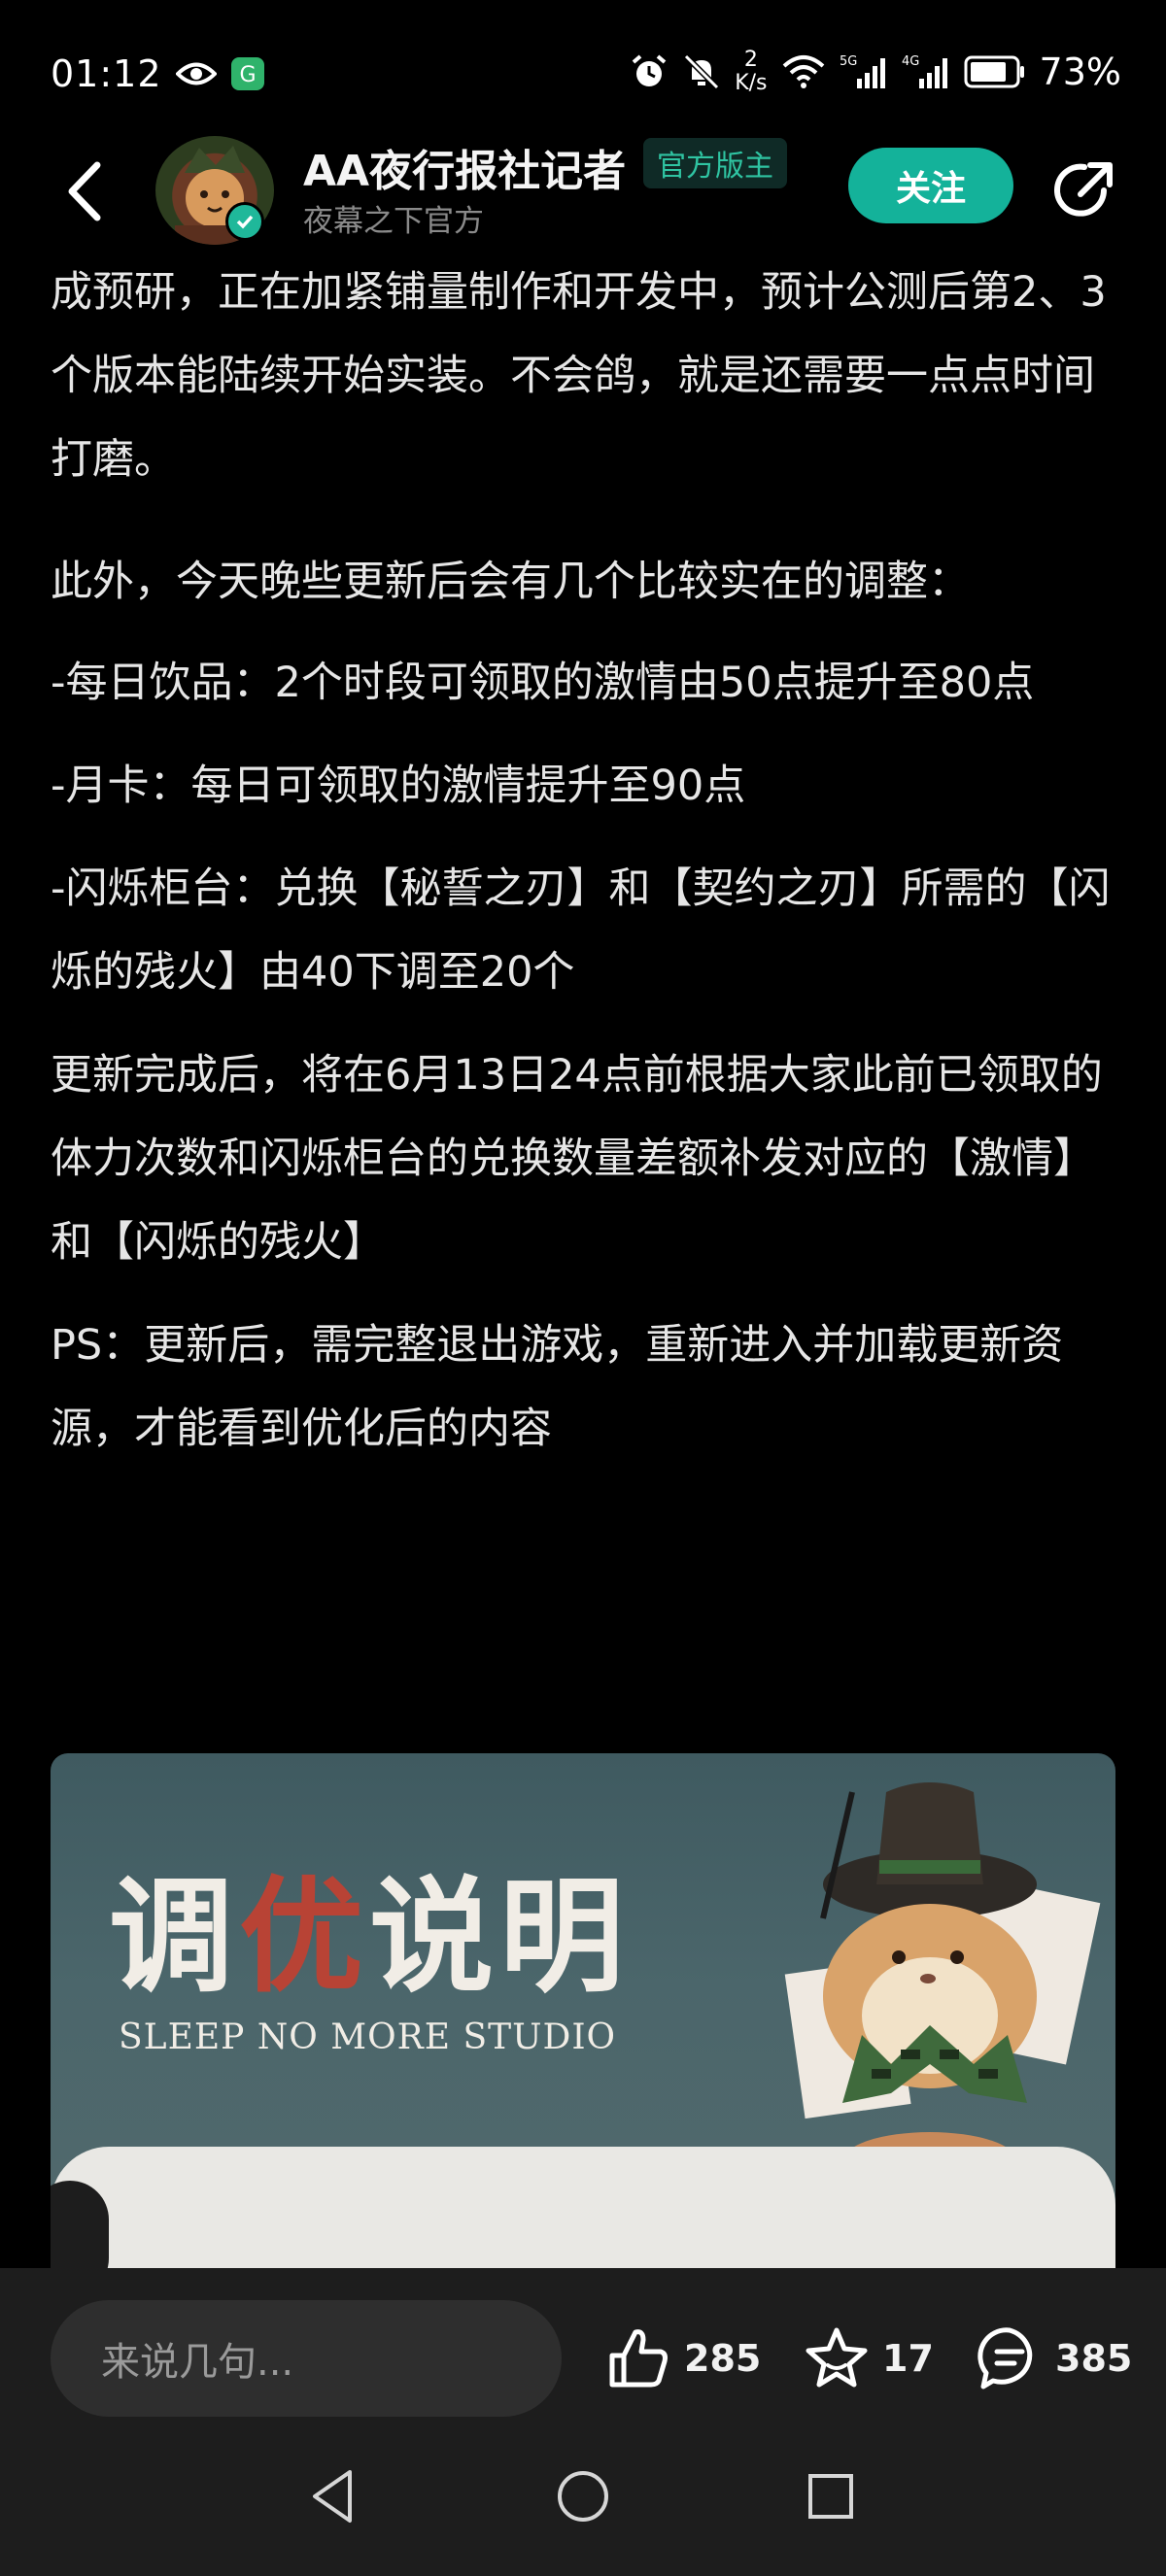  Describe the element at coordinates (862, 71) in the screenshot. I see `signal-5g-icon: 5G` at that location.